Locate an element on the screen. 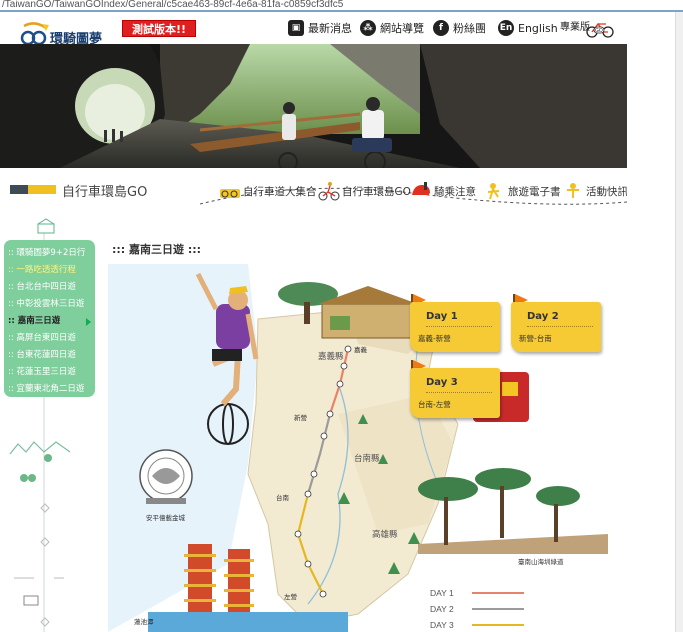  menu-events: 活動快訊 is located at coordinates (594, 191).